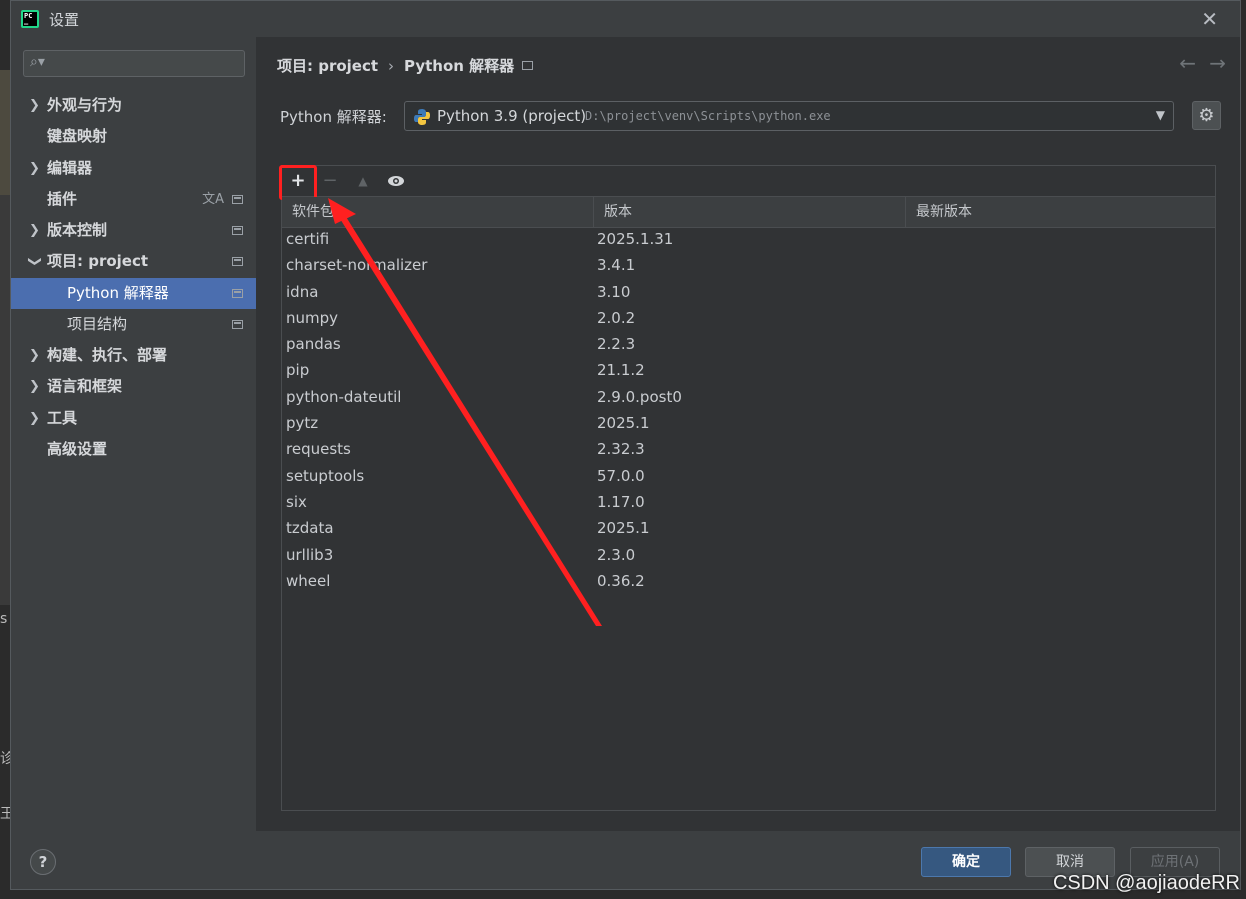 The image size is (1246, 899). I want to click on search-input: ⌕▾, so click(134, 63).